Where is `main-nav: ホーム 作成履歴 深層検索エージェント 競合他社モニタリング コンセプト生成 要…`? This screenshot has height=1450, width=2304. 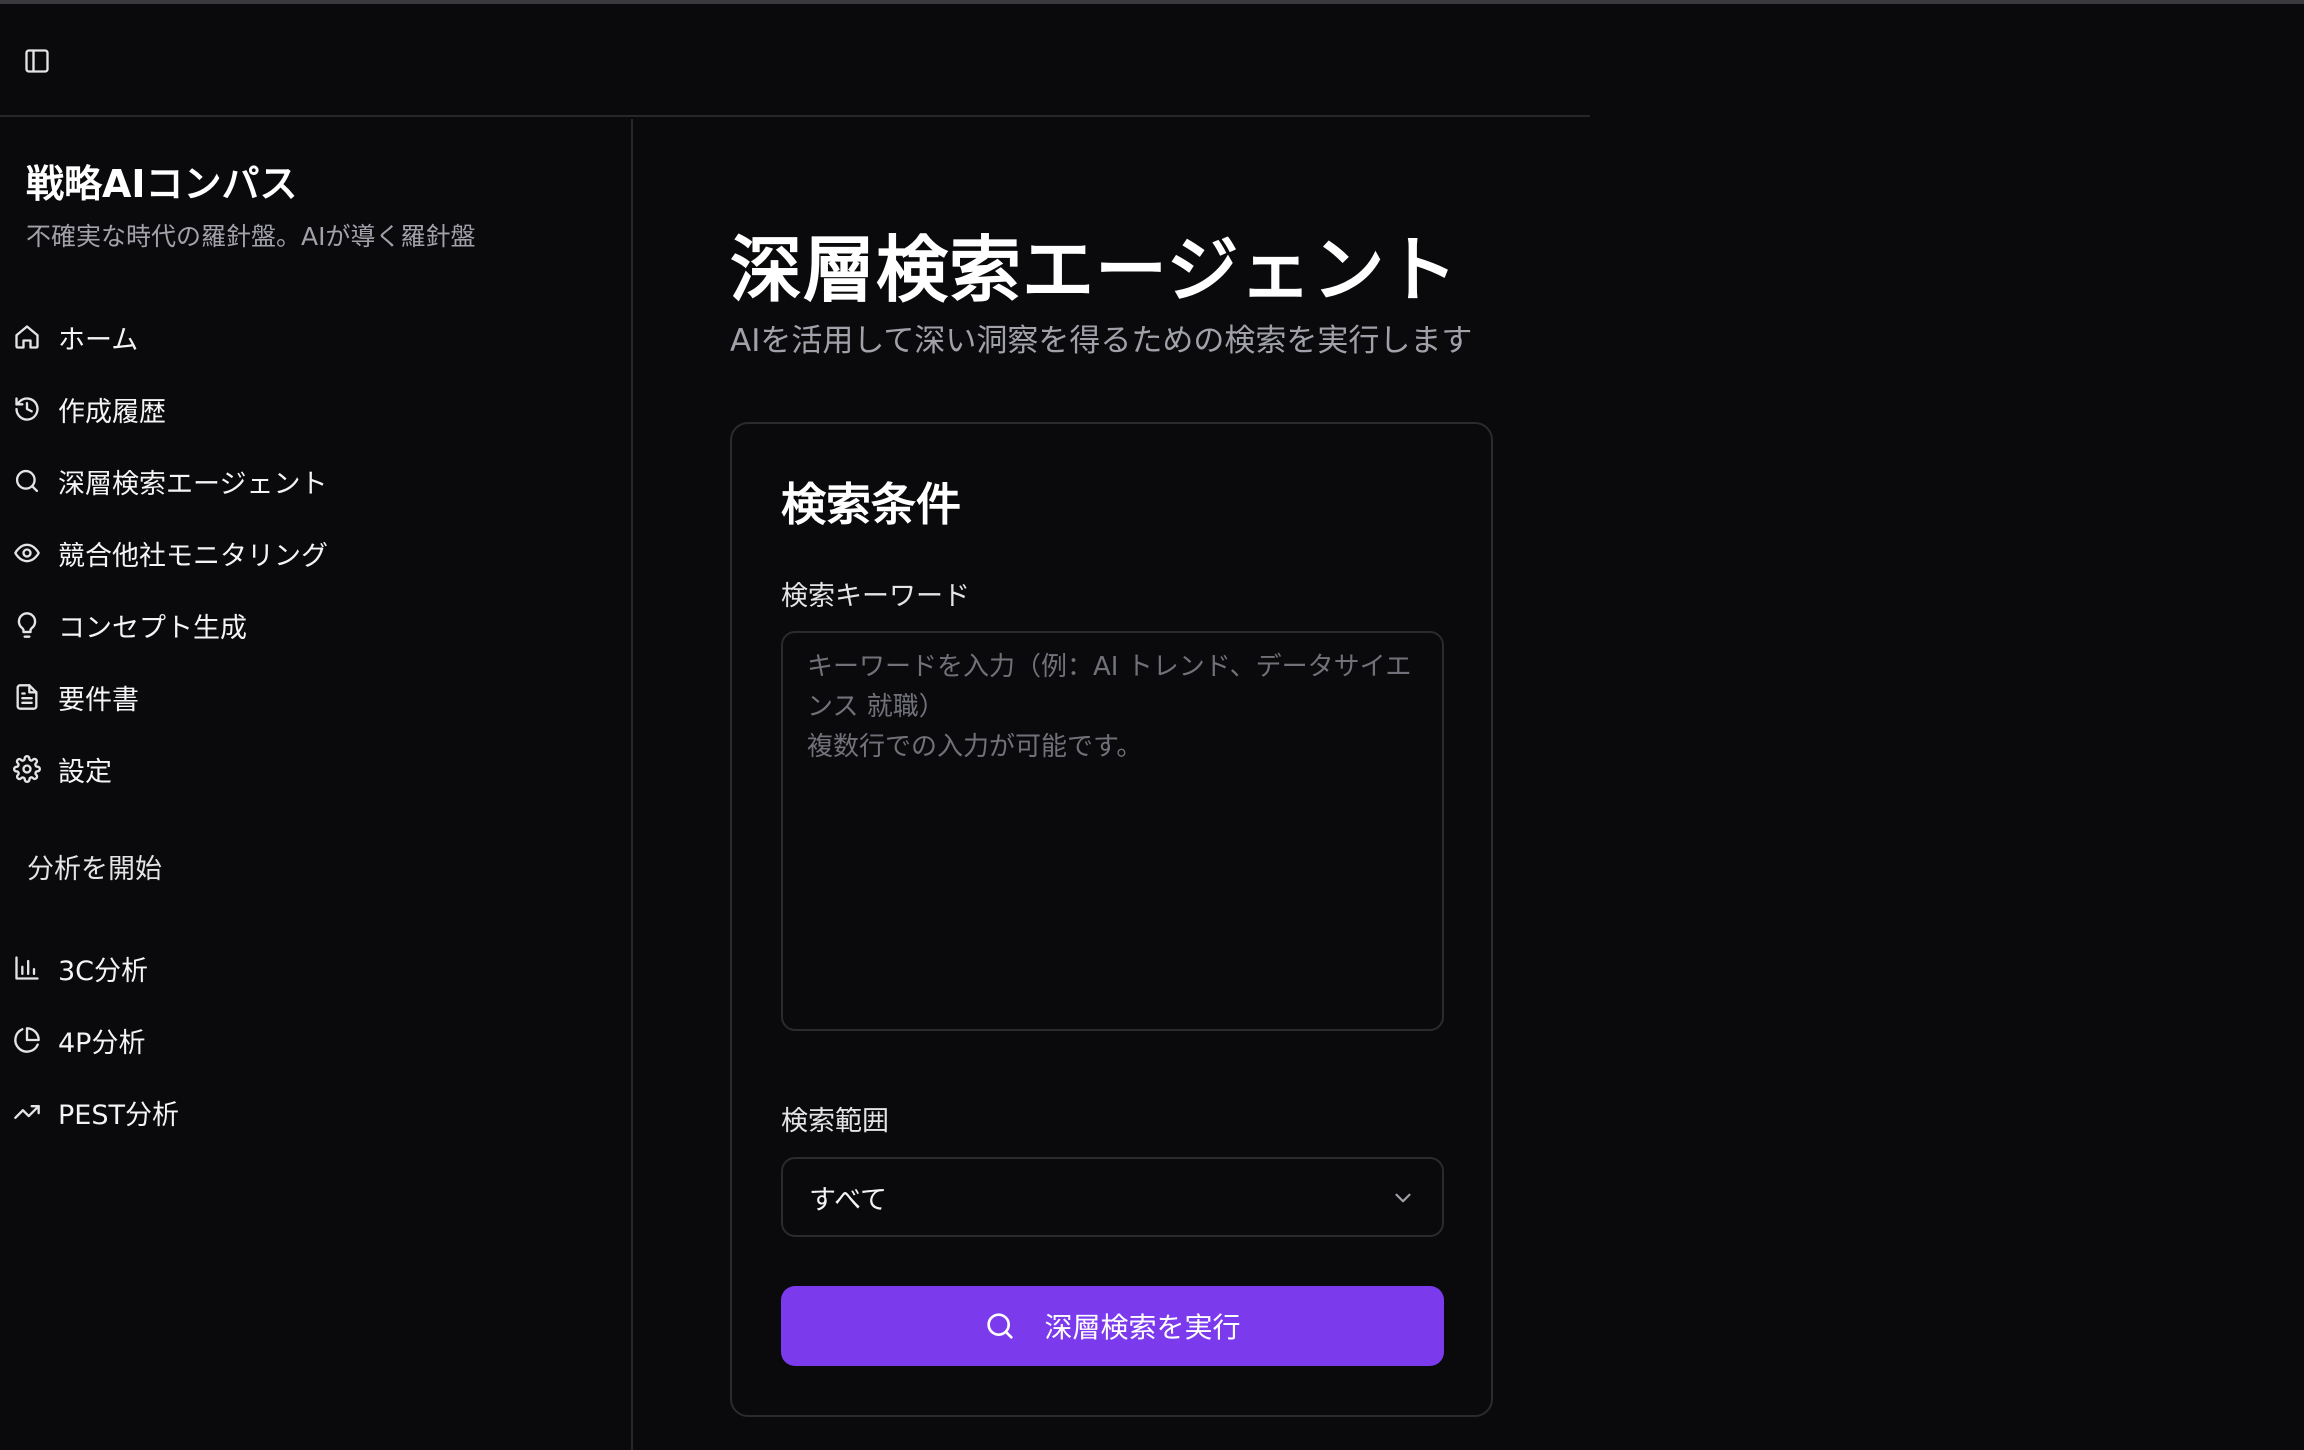
main-nav: ホーム 作成履歴 深層検索エージェント 競合他社モニタリング コンセプト生成 要… is located at coordinates (315, 553).